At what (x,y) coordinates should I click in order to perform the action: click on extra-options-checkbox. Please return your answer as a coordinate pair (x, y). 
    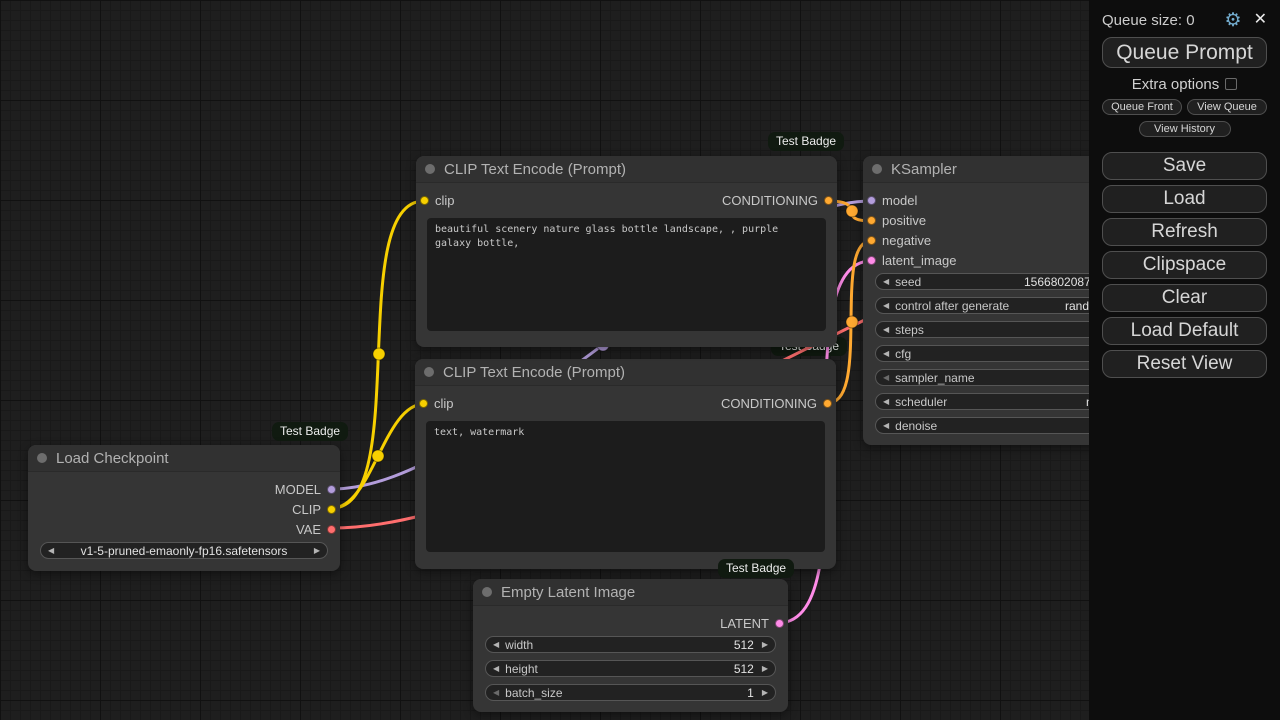
    Looking at the image, I should click on (1231, 84).